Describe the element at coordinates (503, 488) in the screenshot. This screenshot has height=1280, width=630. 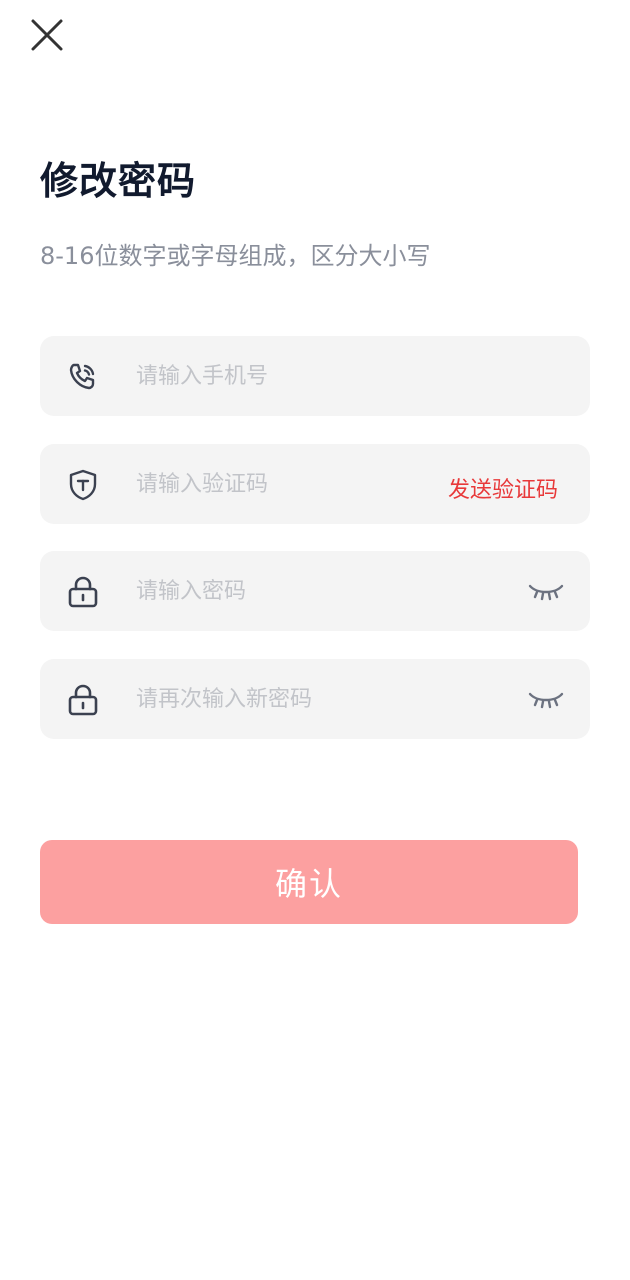
I see `send-code-button: 发送验证码` at that location.